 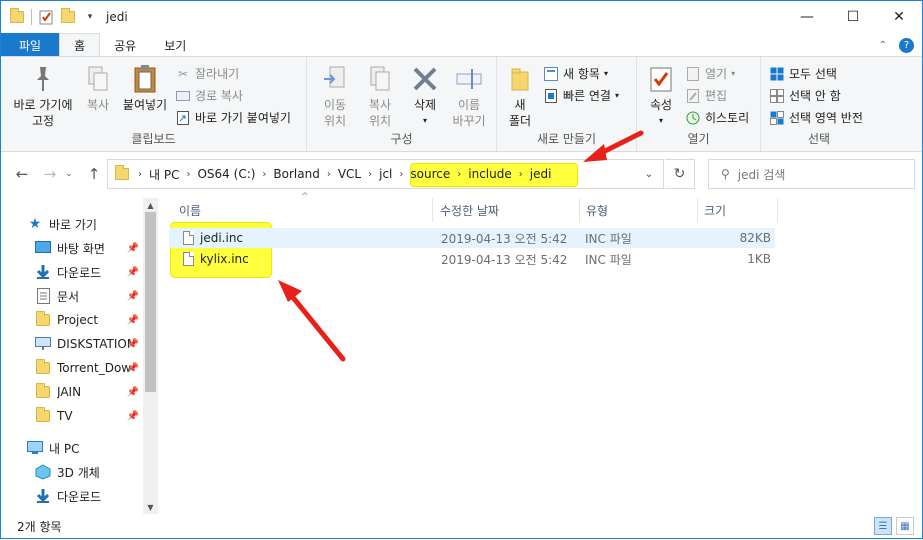 What do you see at coordinates (335, 96) in the screenshot?
I see `move-to-button: 이동 위치` at bounding box center [335, 96].